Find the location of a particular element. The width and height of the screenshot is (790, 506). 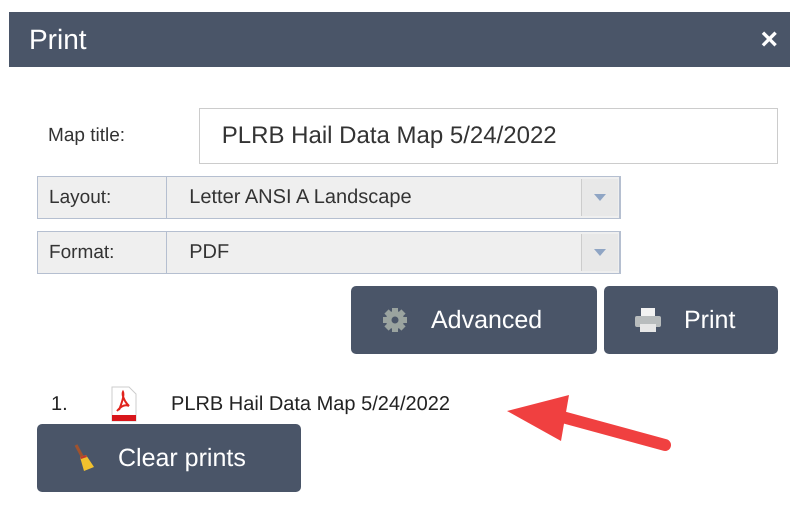

close-button: × is located at coordinates (769, 39).